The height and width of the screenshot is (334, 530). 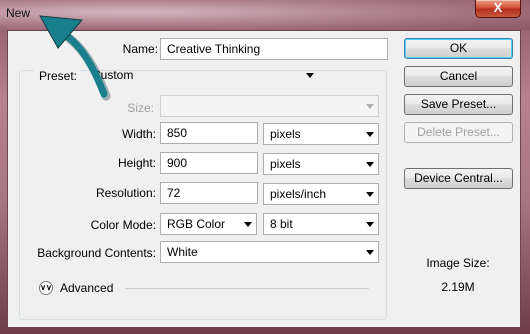 What do you see at coordinates (75, 58) in the screenshot?
I see `curved-arrow-icon` at bounding box center [75, 58].